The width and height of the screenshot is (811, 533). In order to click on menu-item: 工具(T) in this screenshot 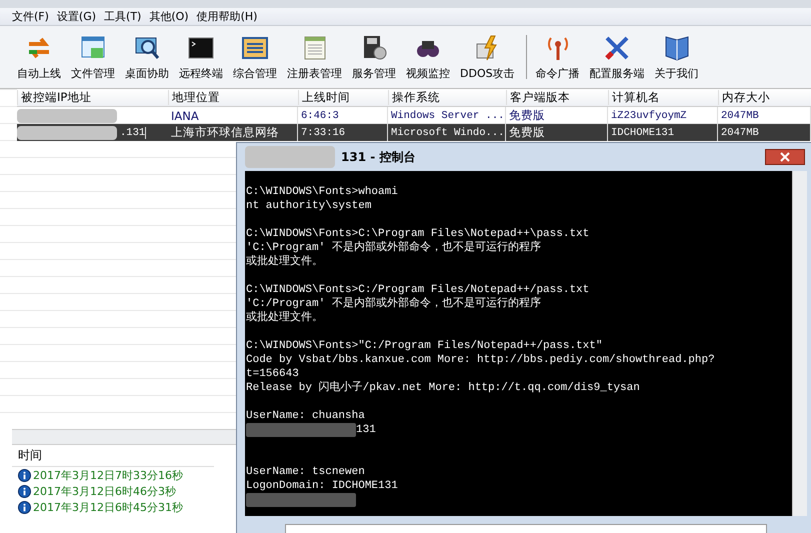, I will do `click(123, 16)`.